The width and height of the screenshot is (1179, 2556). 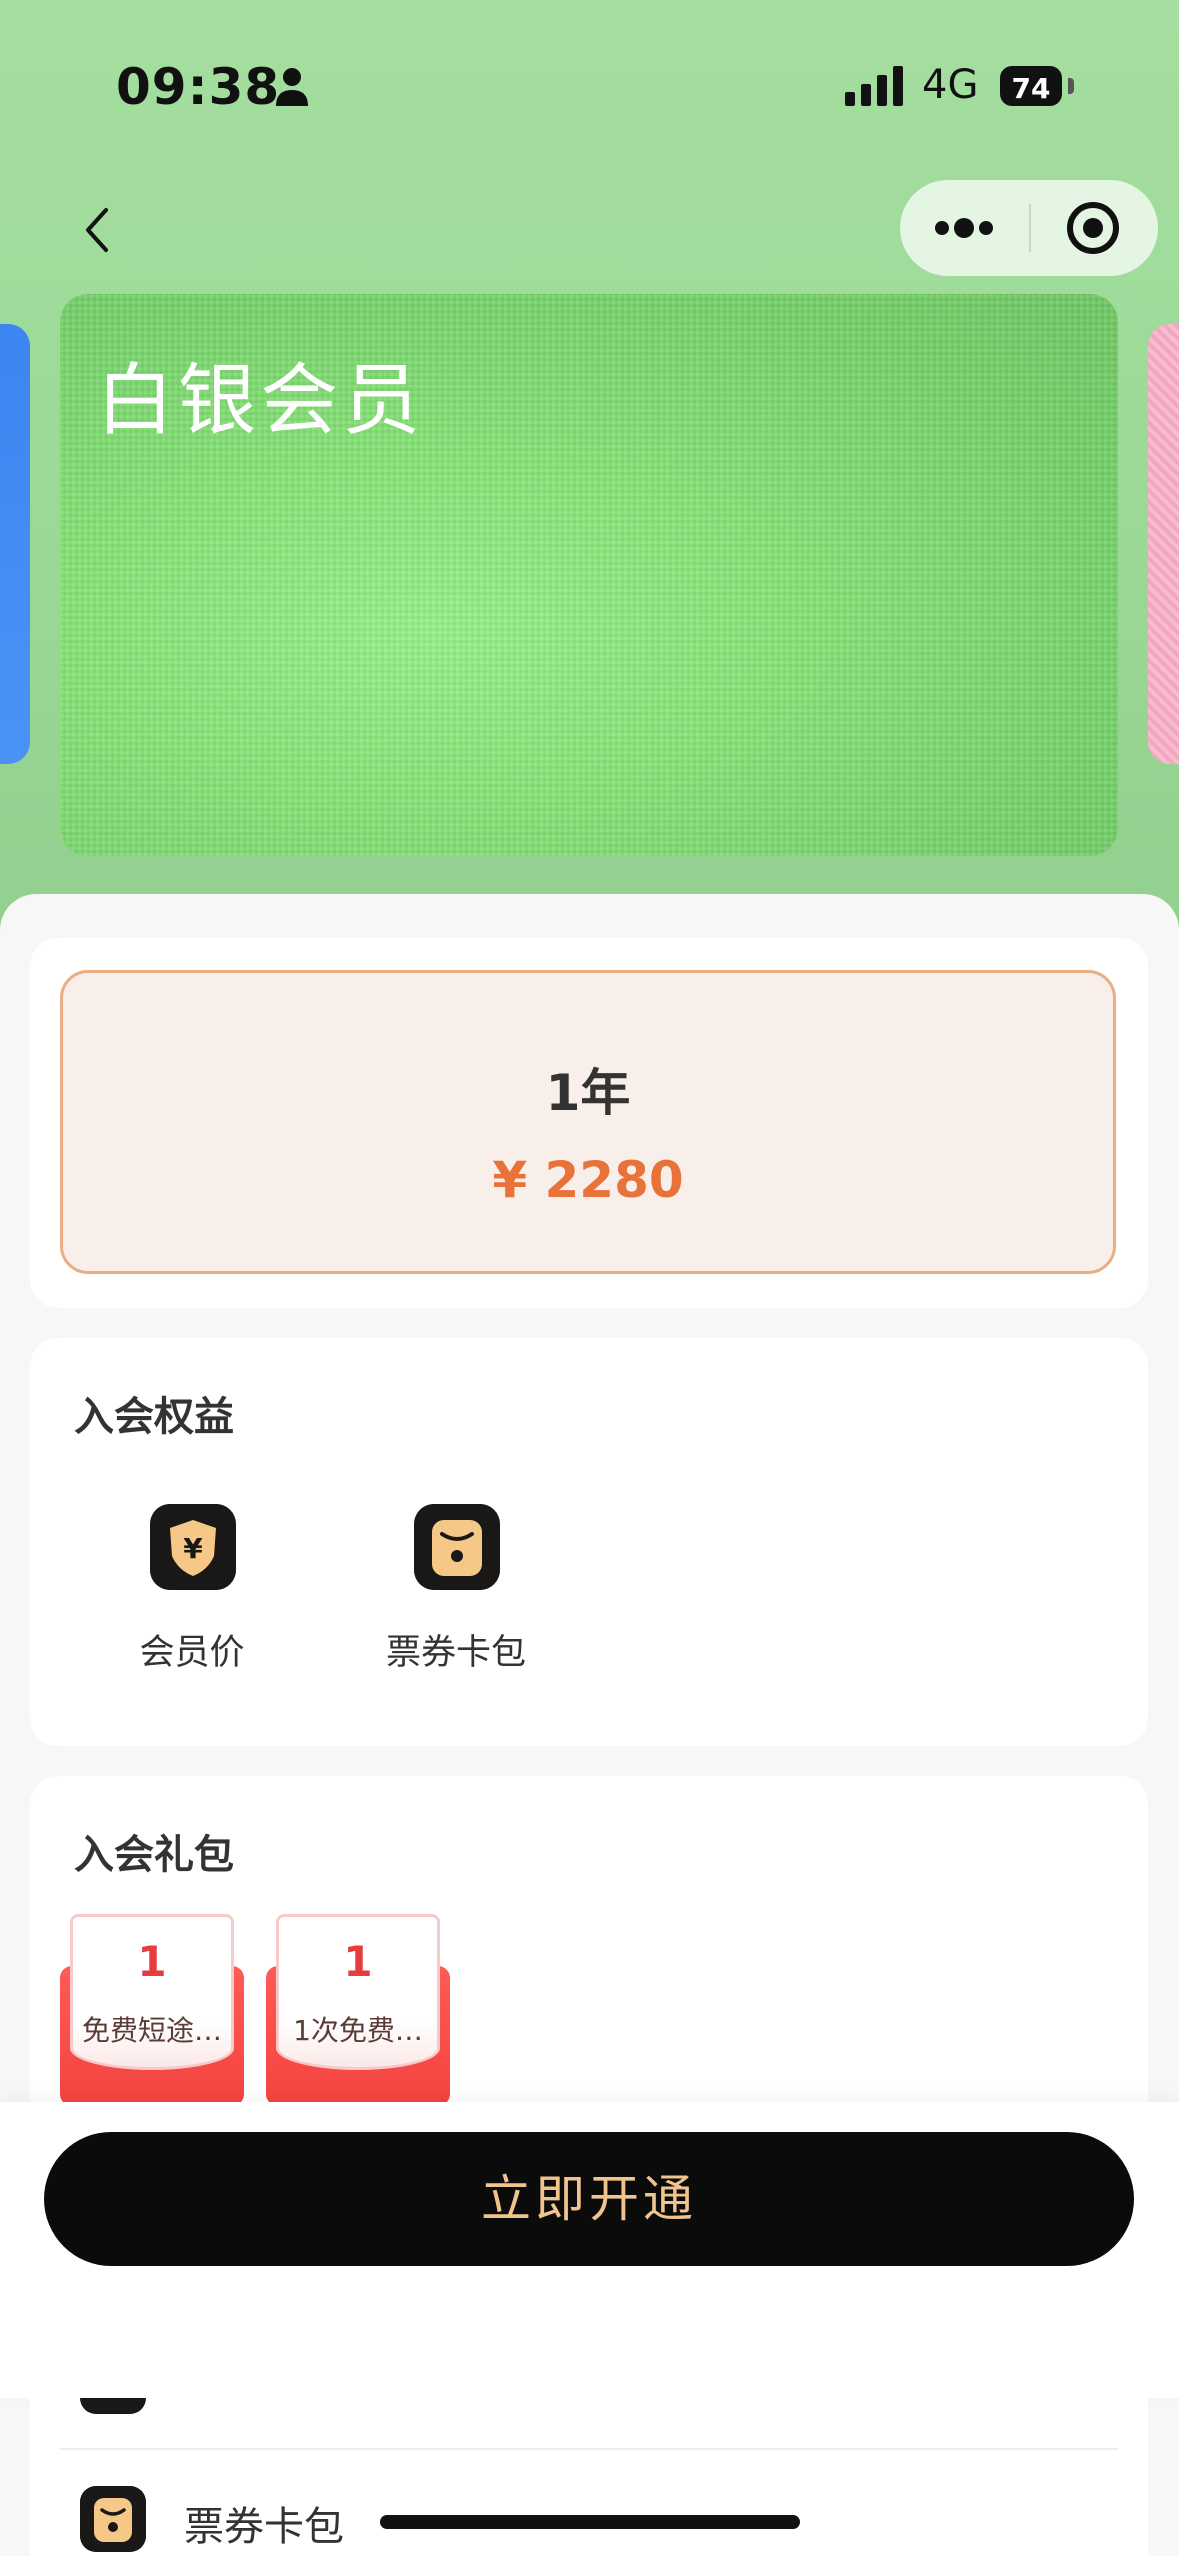 What do you see at coordinates (1094, 228) in the screenshot?
I see `target-circle-icon` at bounding box center [1094, 228].